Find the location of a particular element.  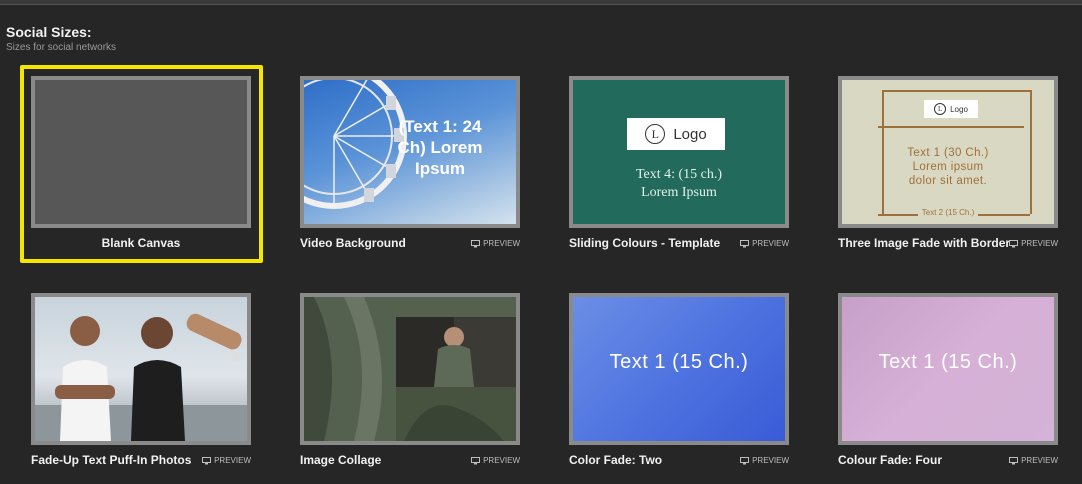

blank-canvas-preview is located at coordinates (141, 152).